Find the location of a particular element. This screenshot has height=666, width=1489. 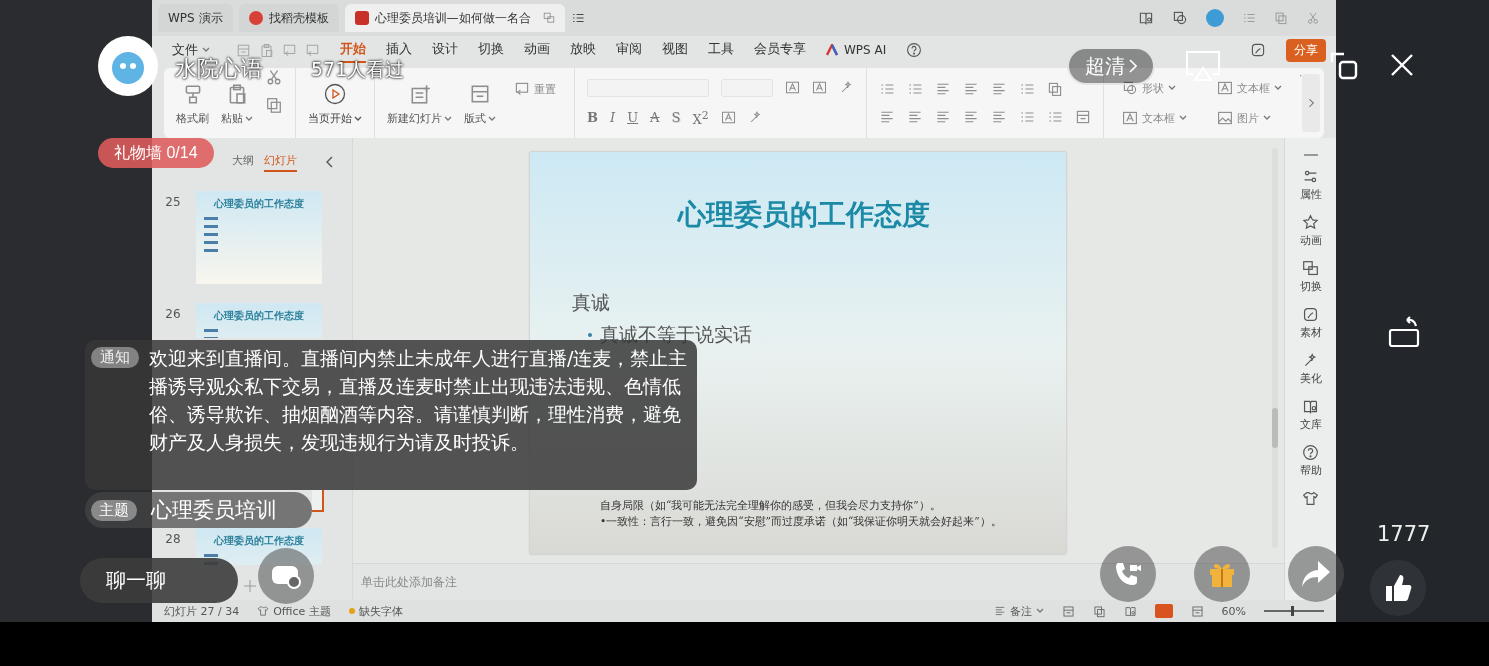

slide-bullet: 真诚不等于说实话 is located at coordinates (676, 334).